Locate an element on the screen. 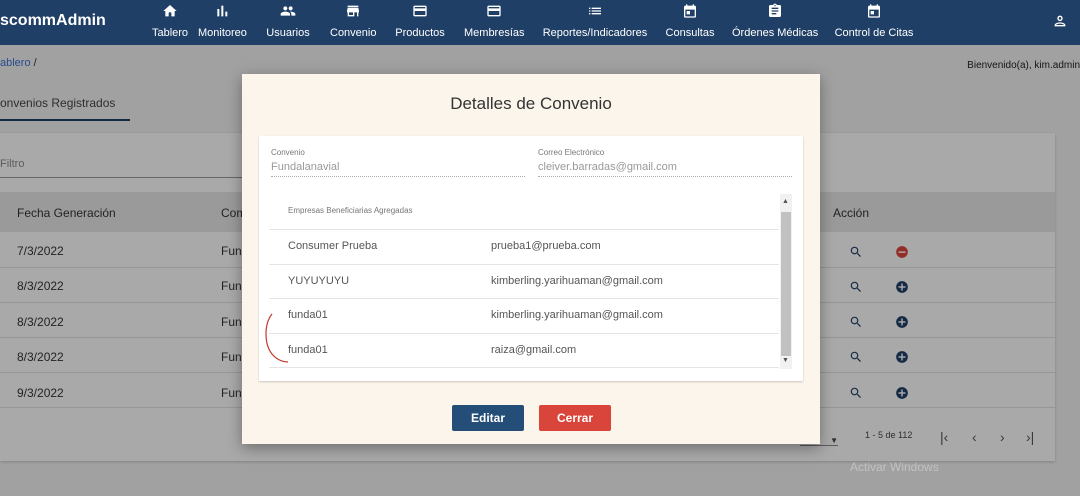  convenio-label: Convenio is located at coordinates (288, 152).